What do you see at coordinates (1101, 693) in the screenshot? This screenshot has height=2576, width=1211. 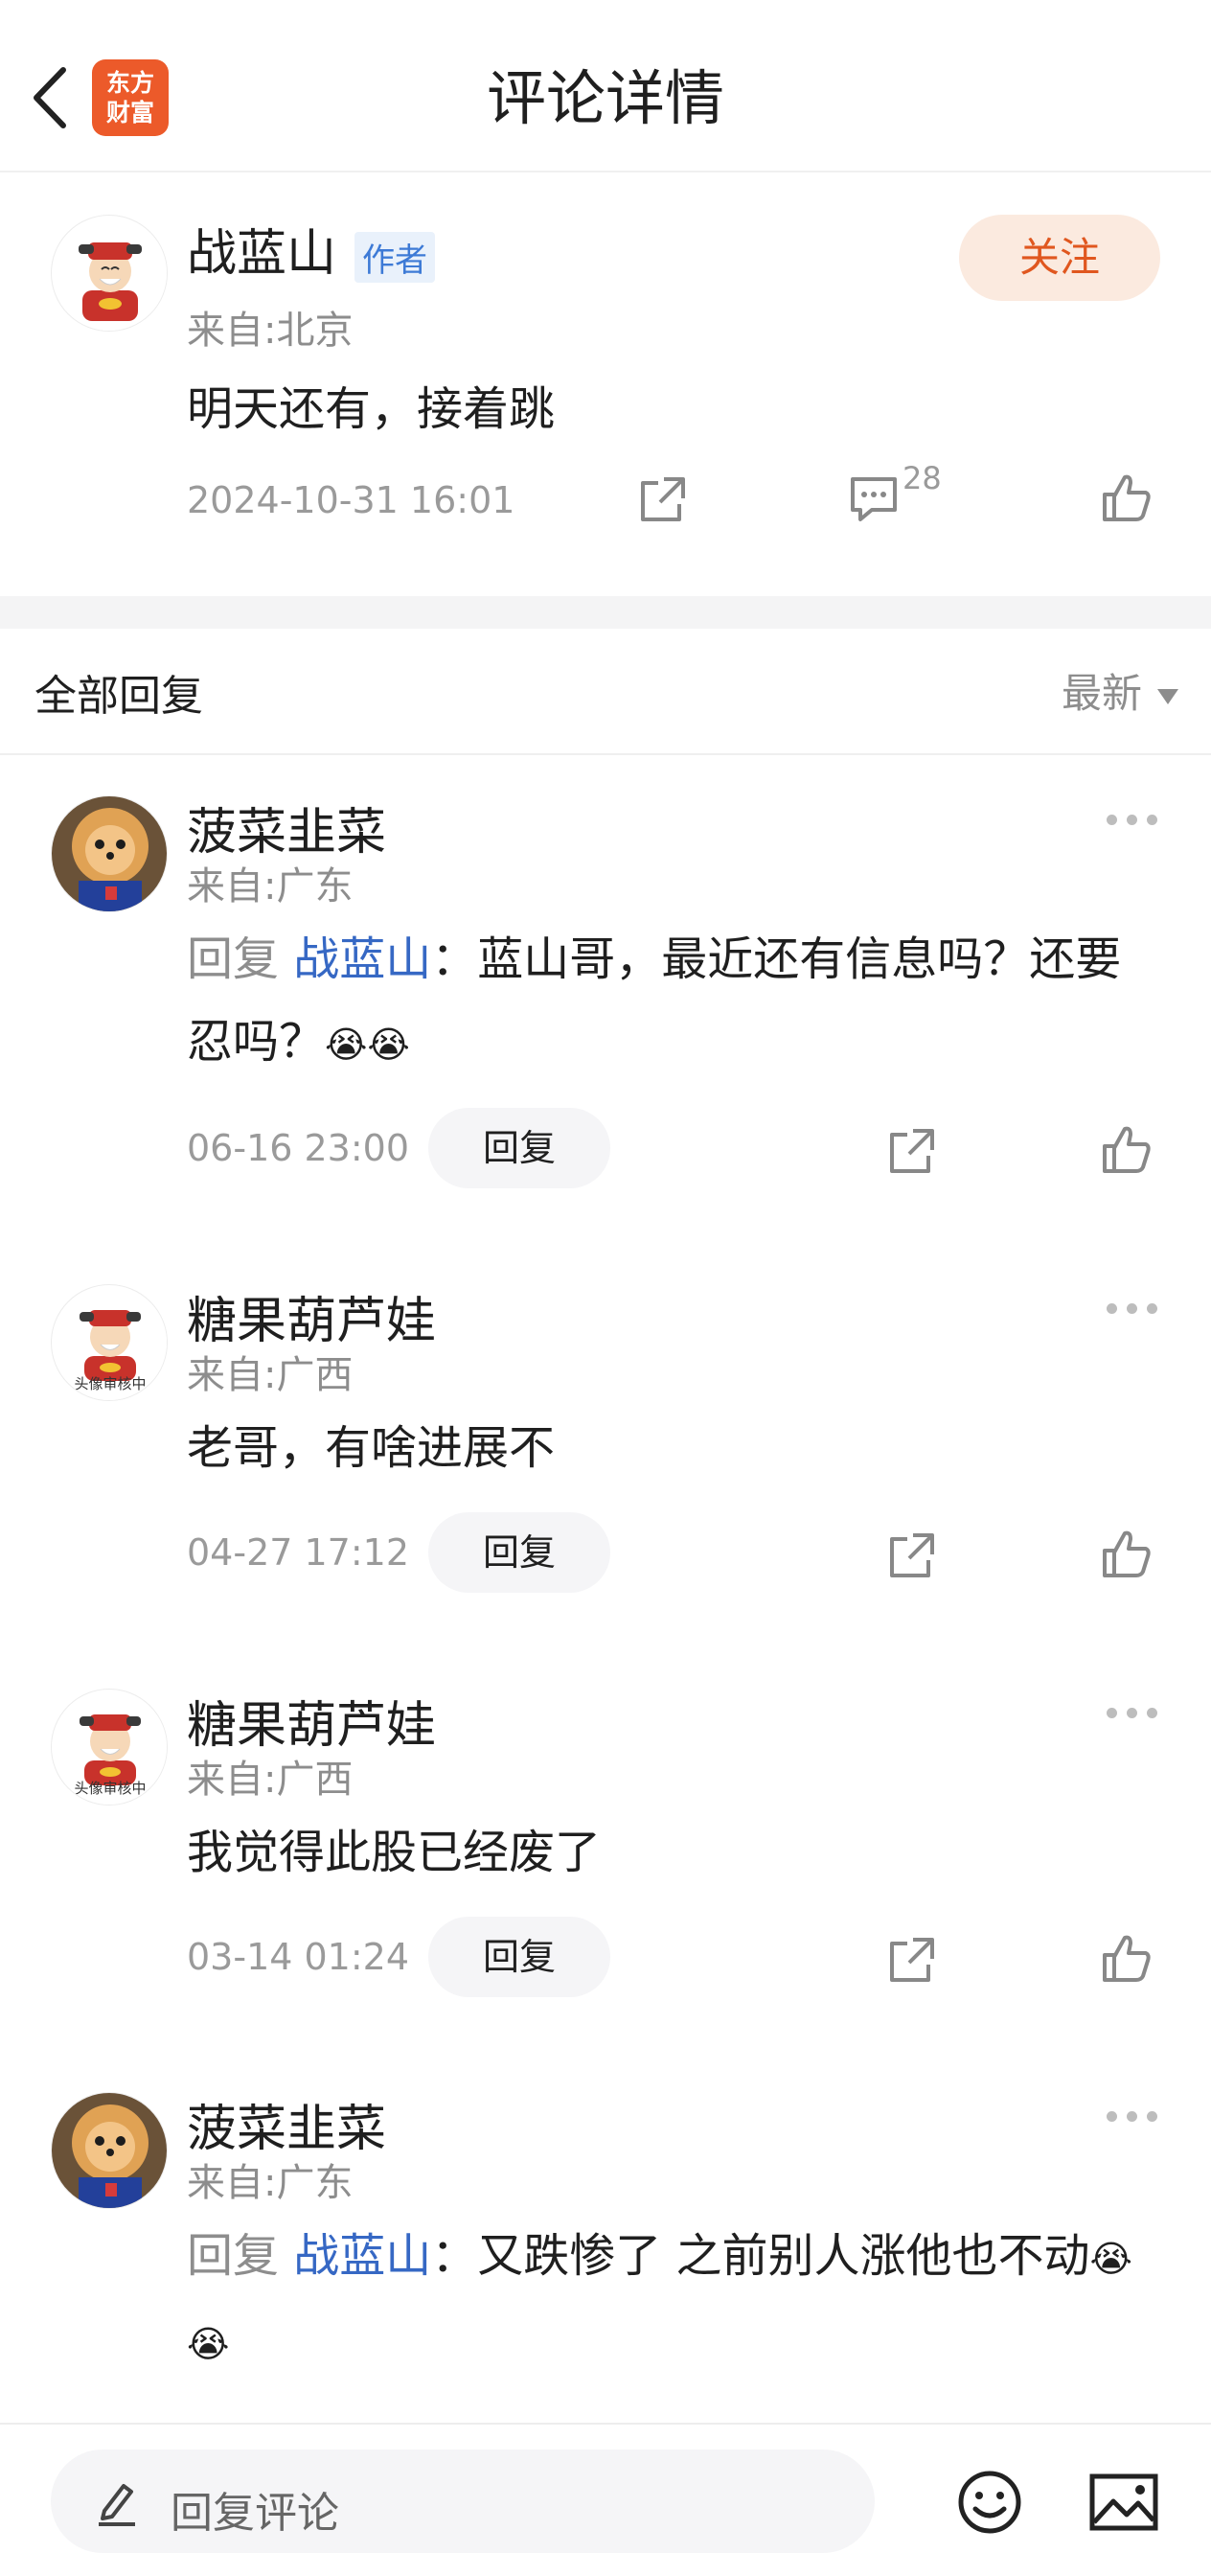 I see `sort-label: 最新` at bounding box center [1101, 693].